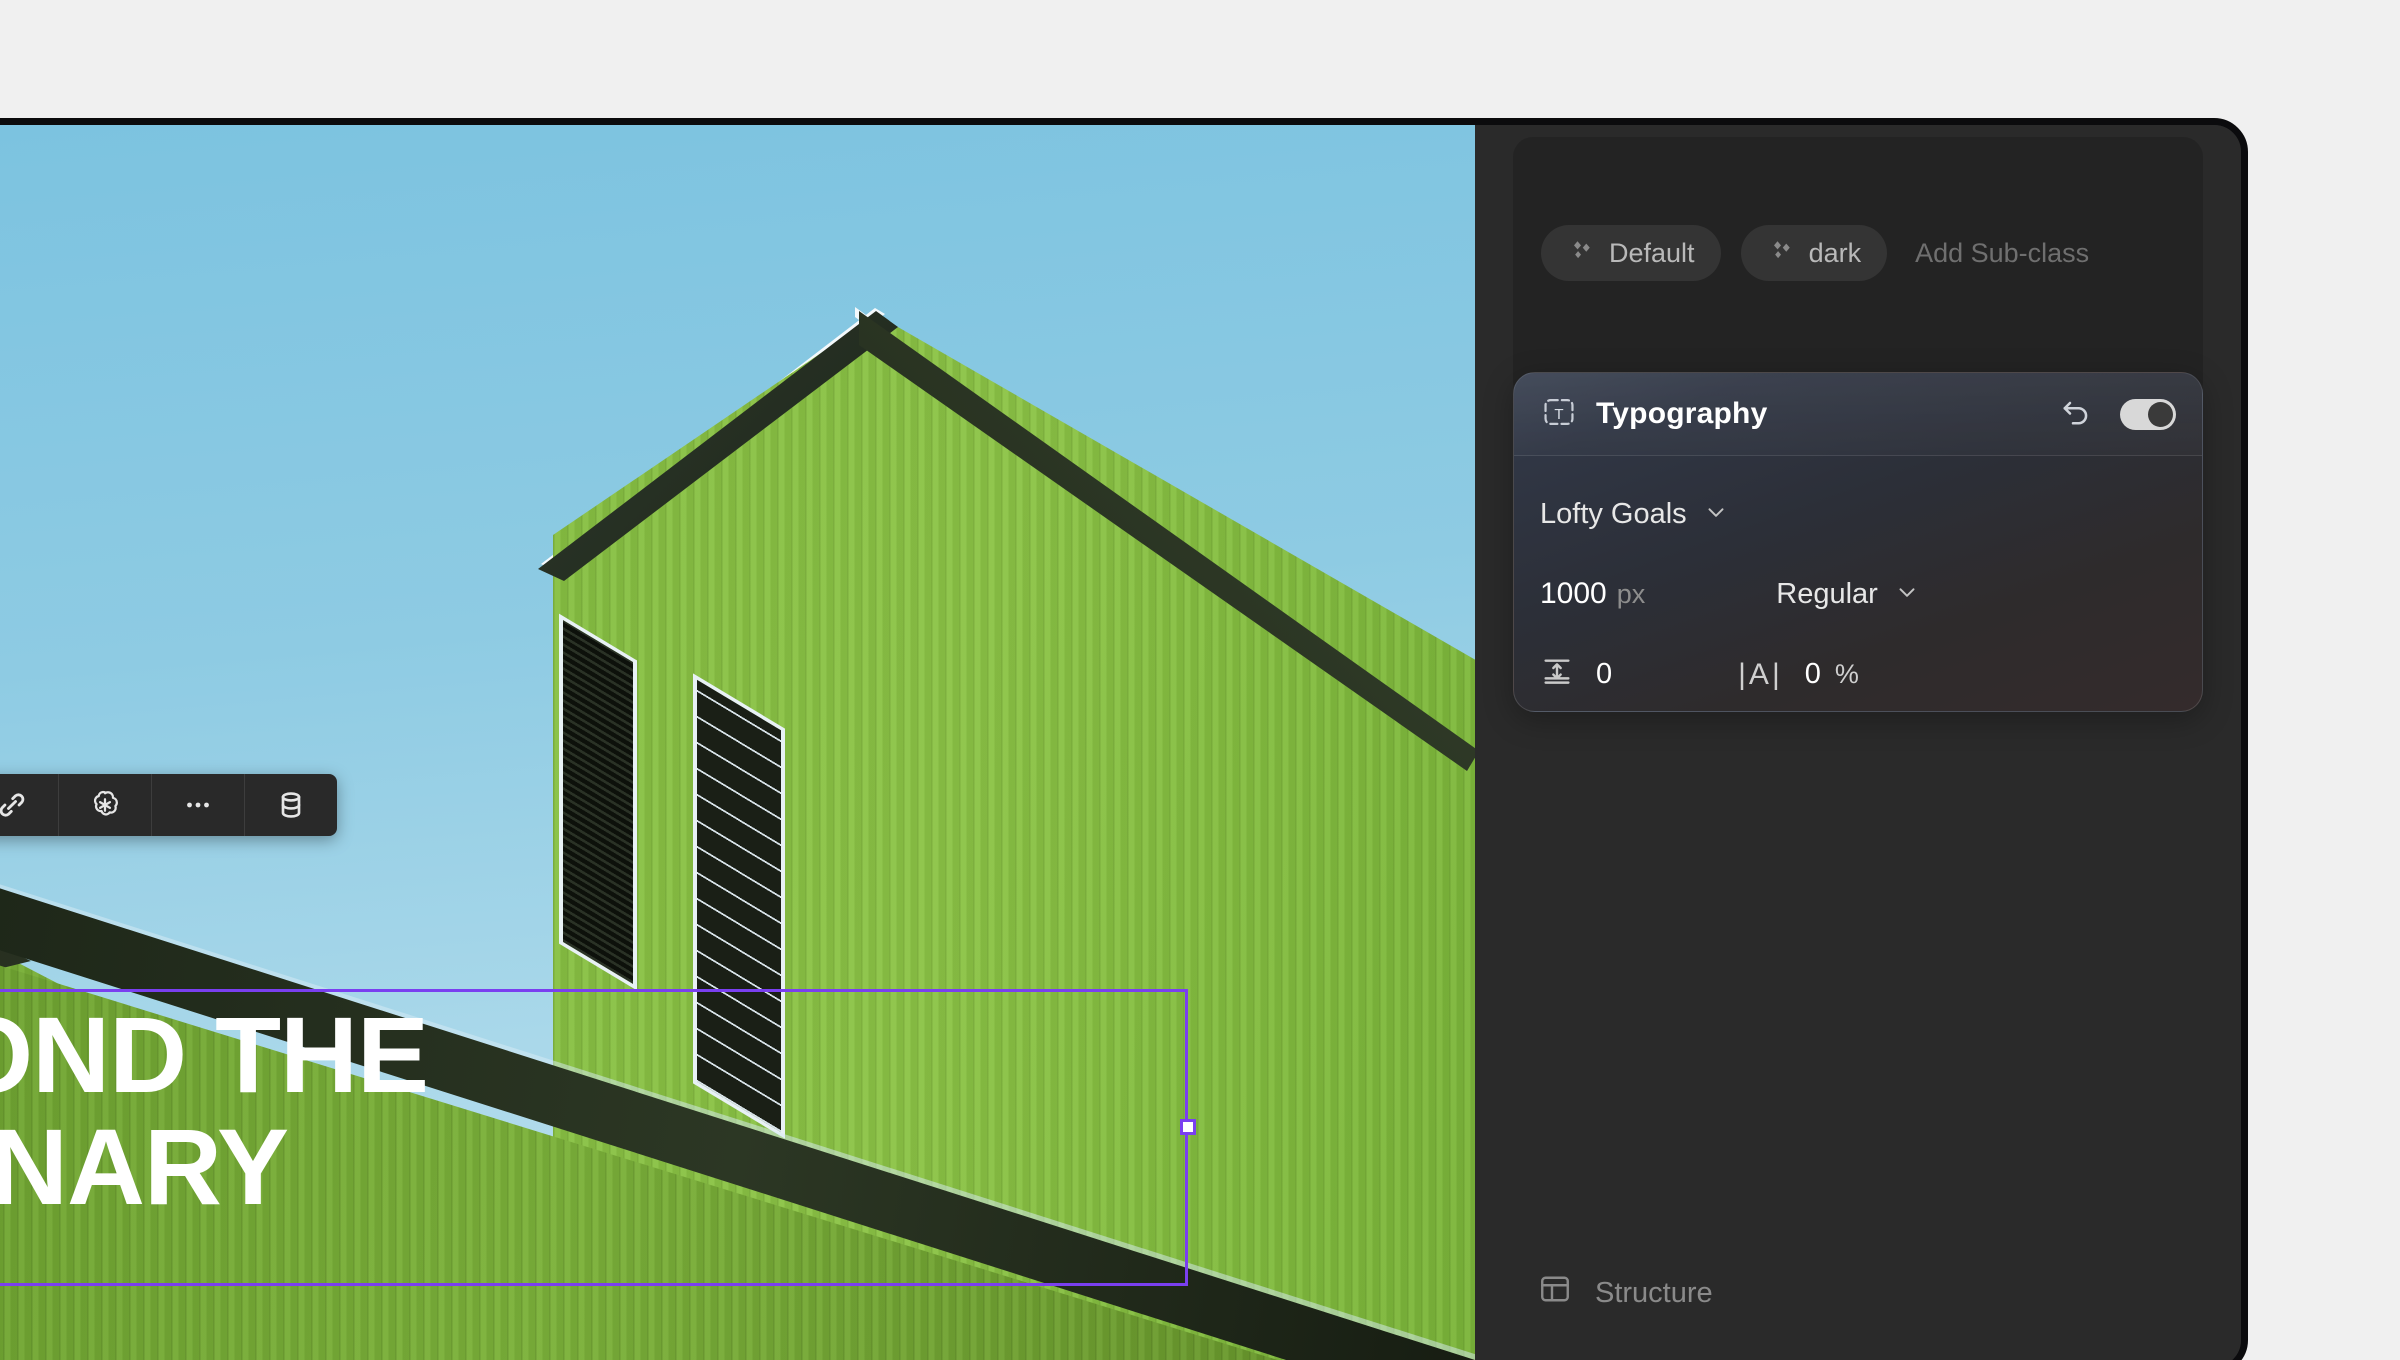 The image size is (2400, 1360). What do you see at coordinates (1188, 1127) in the screenshot?
I see `selection-resize-handle` at bounding box center [1188, 1127].